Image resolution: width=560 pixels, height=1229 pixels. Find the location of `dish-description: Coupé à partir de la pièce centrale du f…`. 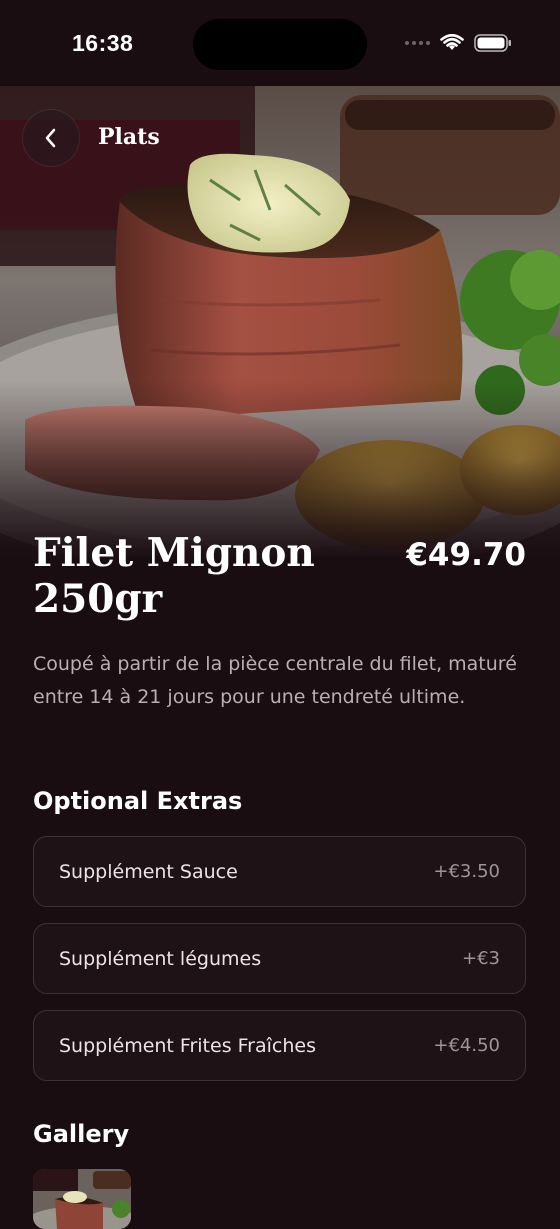

dish-description: Coupé à partir de la pièce centrale du f… is located at coordinates (275, 680).